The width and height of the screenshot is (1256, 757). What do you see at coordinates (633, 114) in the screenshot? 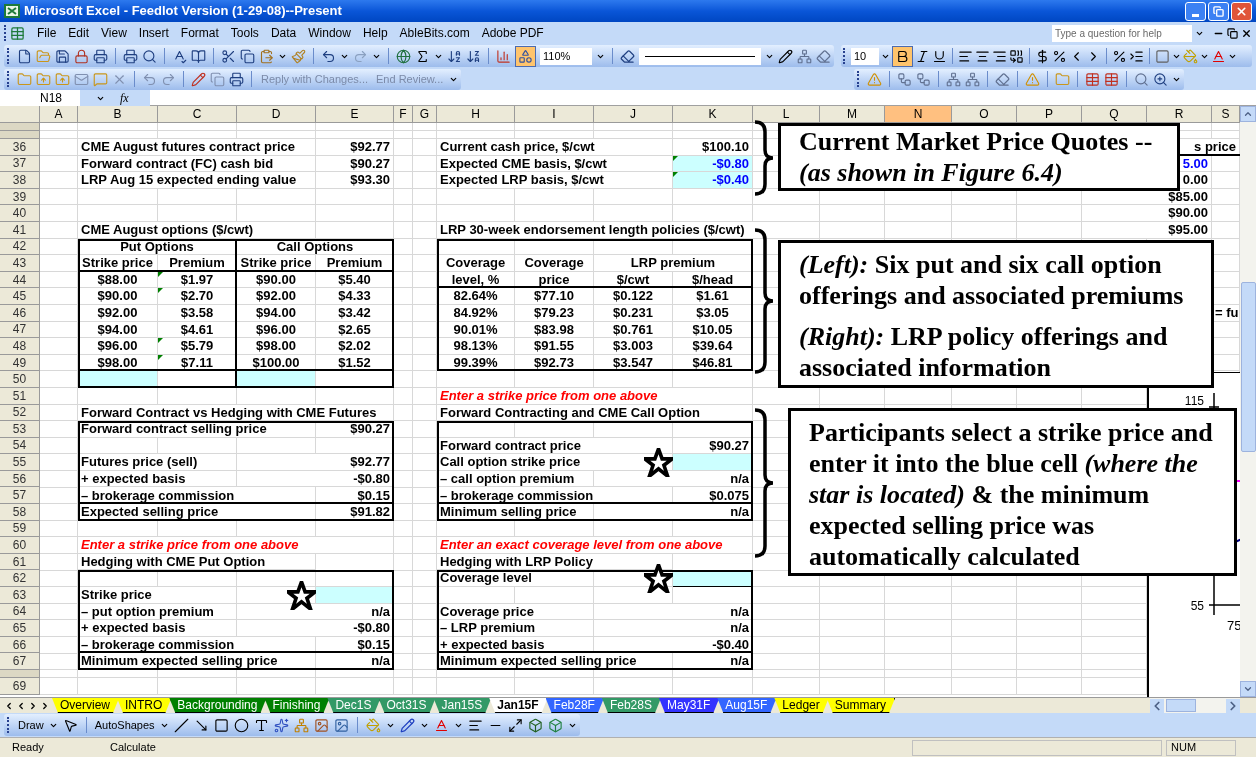
I see `column-header: J` at bounding box center [633, 114].